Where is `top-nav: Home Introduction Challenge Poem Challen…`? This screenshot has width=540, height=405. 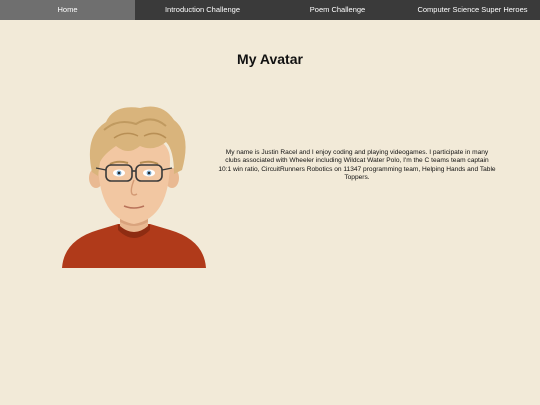
top-nav: Home Introduction Challenge Poem Challen… is located at coordinates (270, 10).